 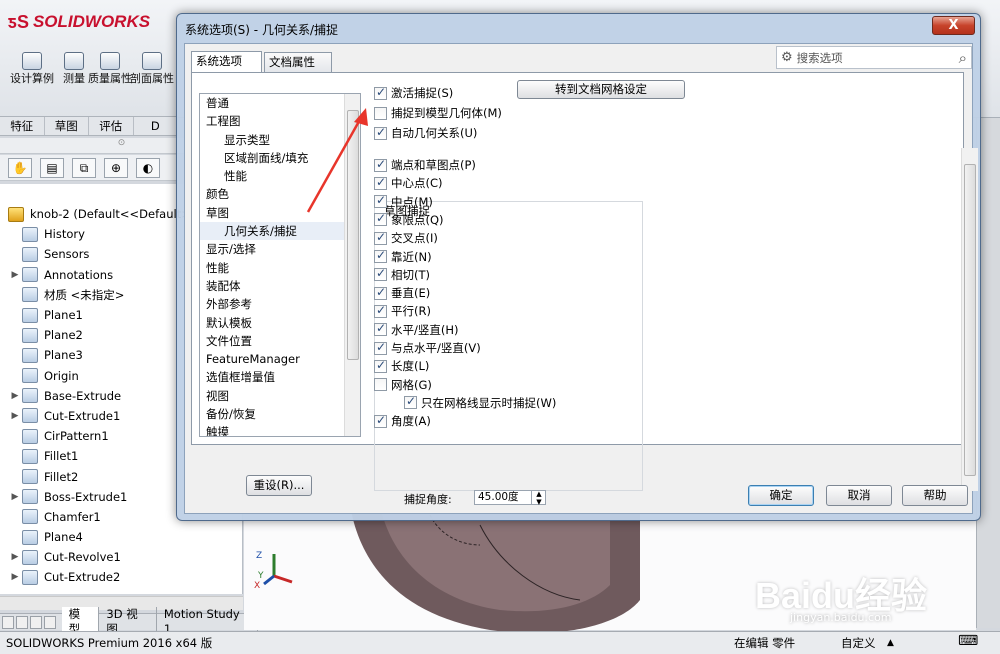 What do you see at coordinates (280, 341) in the screenshot?
I see `category-item: 文件位置` at bounding box center [280, 341].